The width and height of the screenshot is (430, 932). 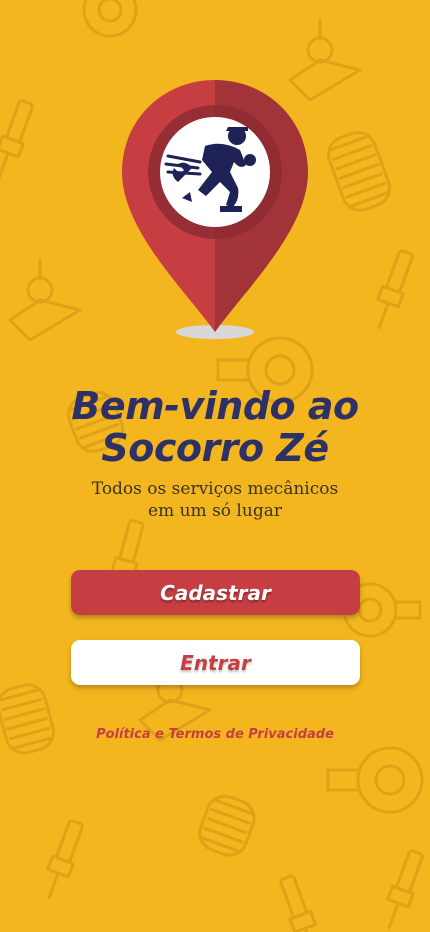 I want to click on welcome-subtitle-line-1: Todos os serviços mecânicos, so click(x=215, y=489).